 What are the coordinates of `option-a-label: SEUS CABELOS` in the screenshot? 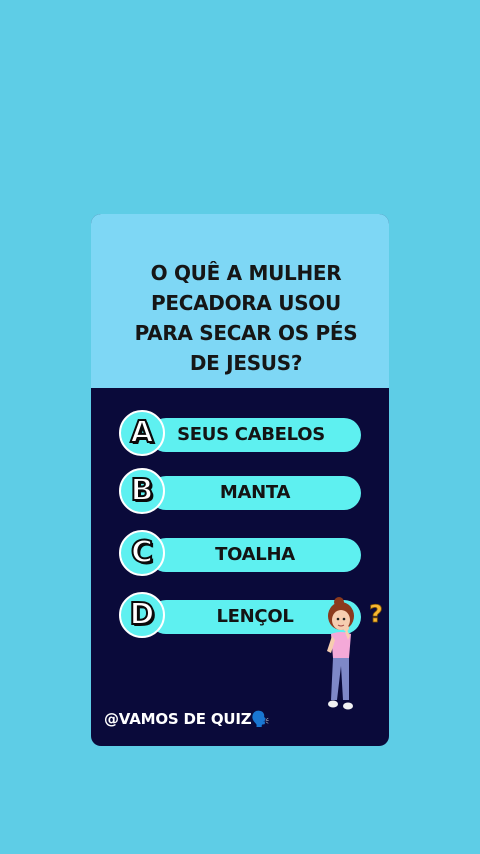 It's located at (251, 434).